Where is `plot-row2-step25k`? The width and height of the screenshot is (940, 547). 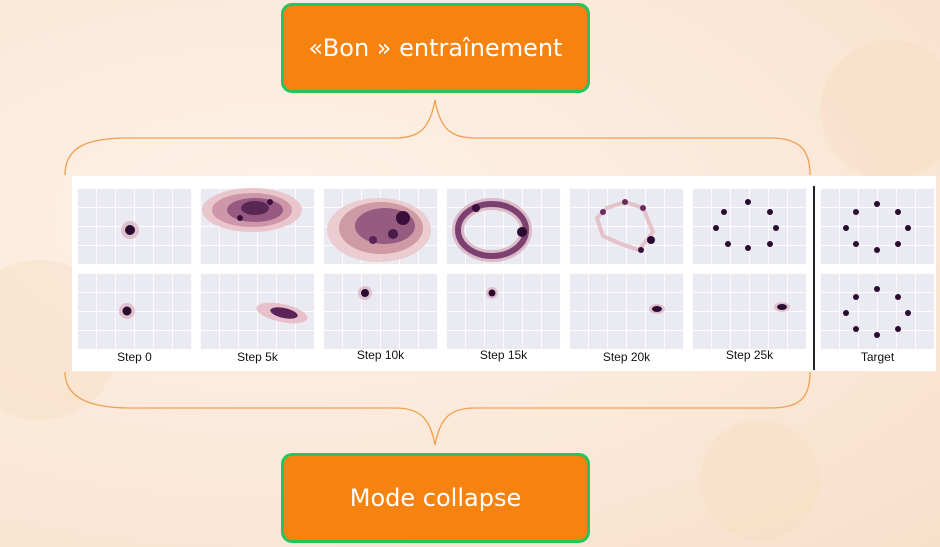
plot-row2-step25k is located at coordinates (749, 311).